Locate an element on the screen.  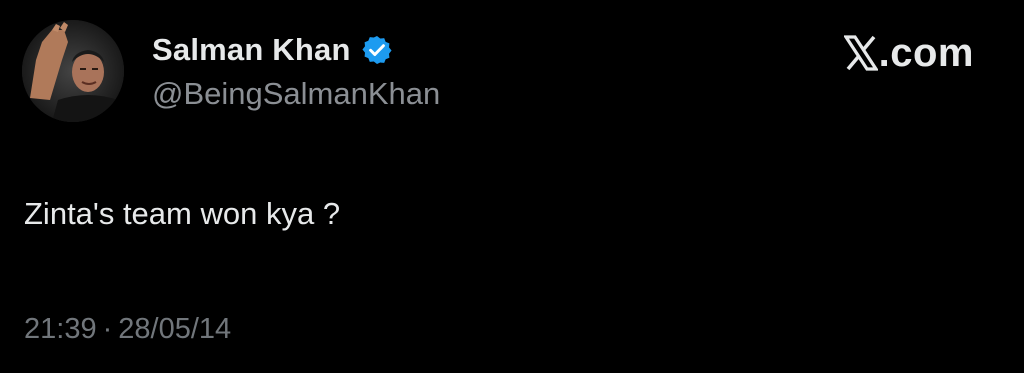
display-name: Salman Khan is located at coordinates (251, 50).